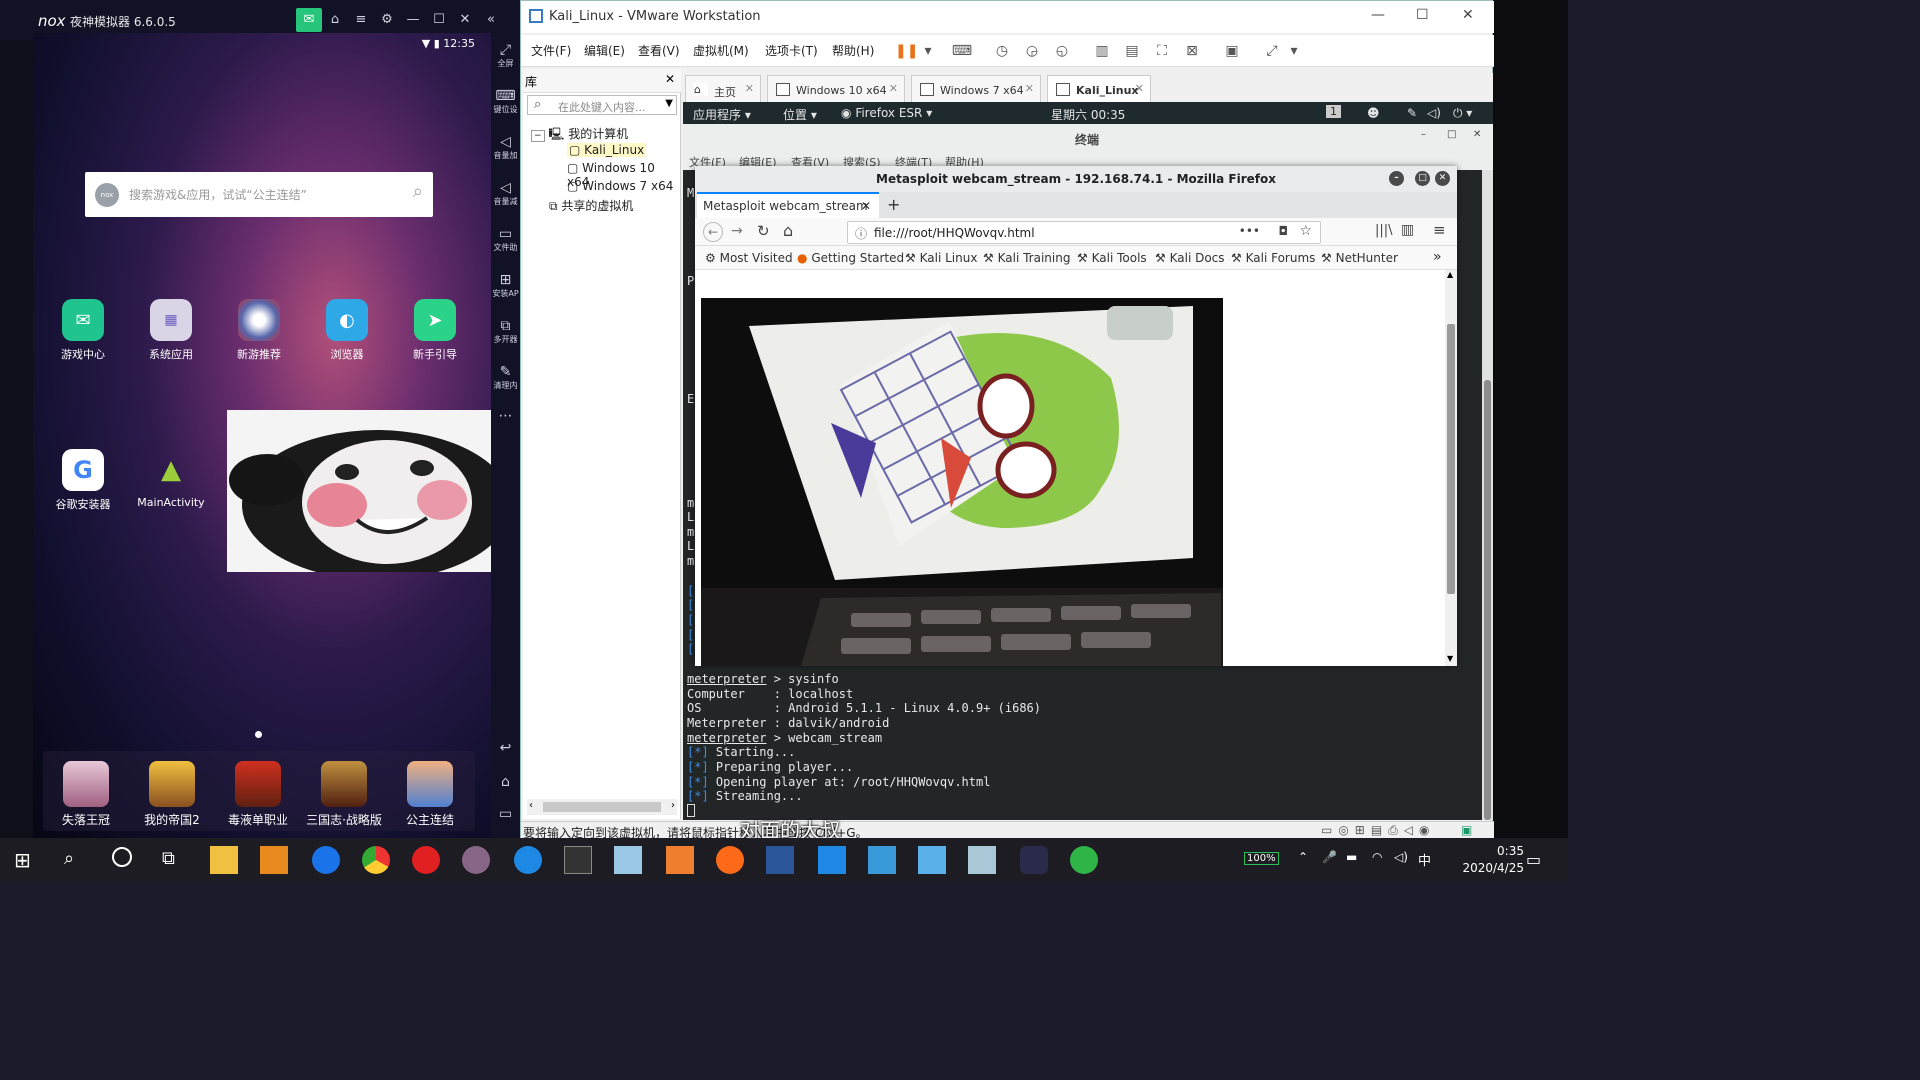 The image size is (1920, 1080). I want to click on minimize-icon: –, so click(1396, 178).